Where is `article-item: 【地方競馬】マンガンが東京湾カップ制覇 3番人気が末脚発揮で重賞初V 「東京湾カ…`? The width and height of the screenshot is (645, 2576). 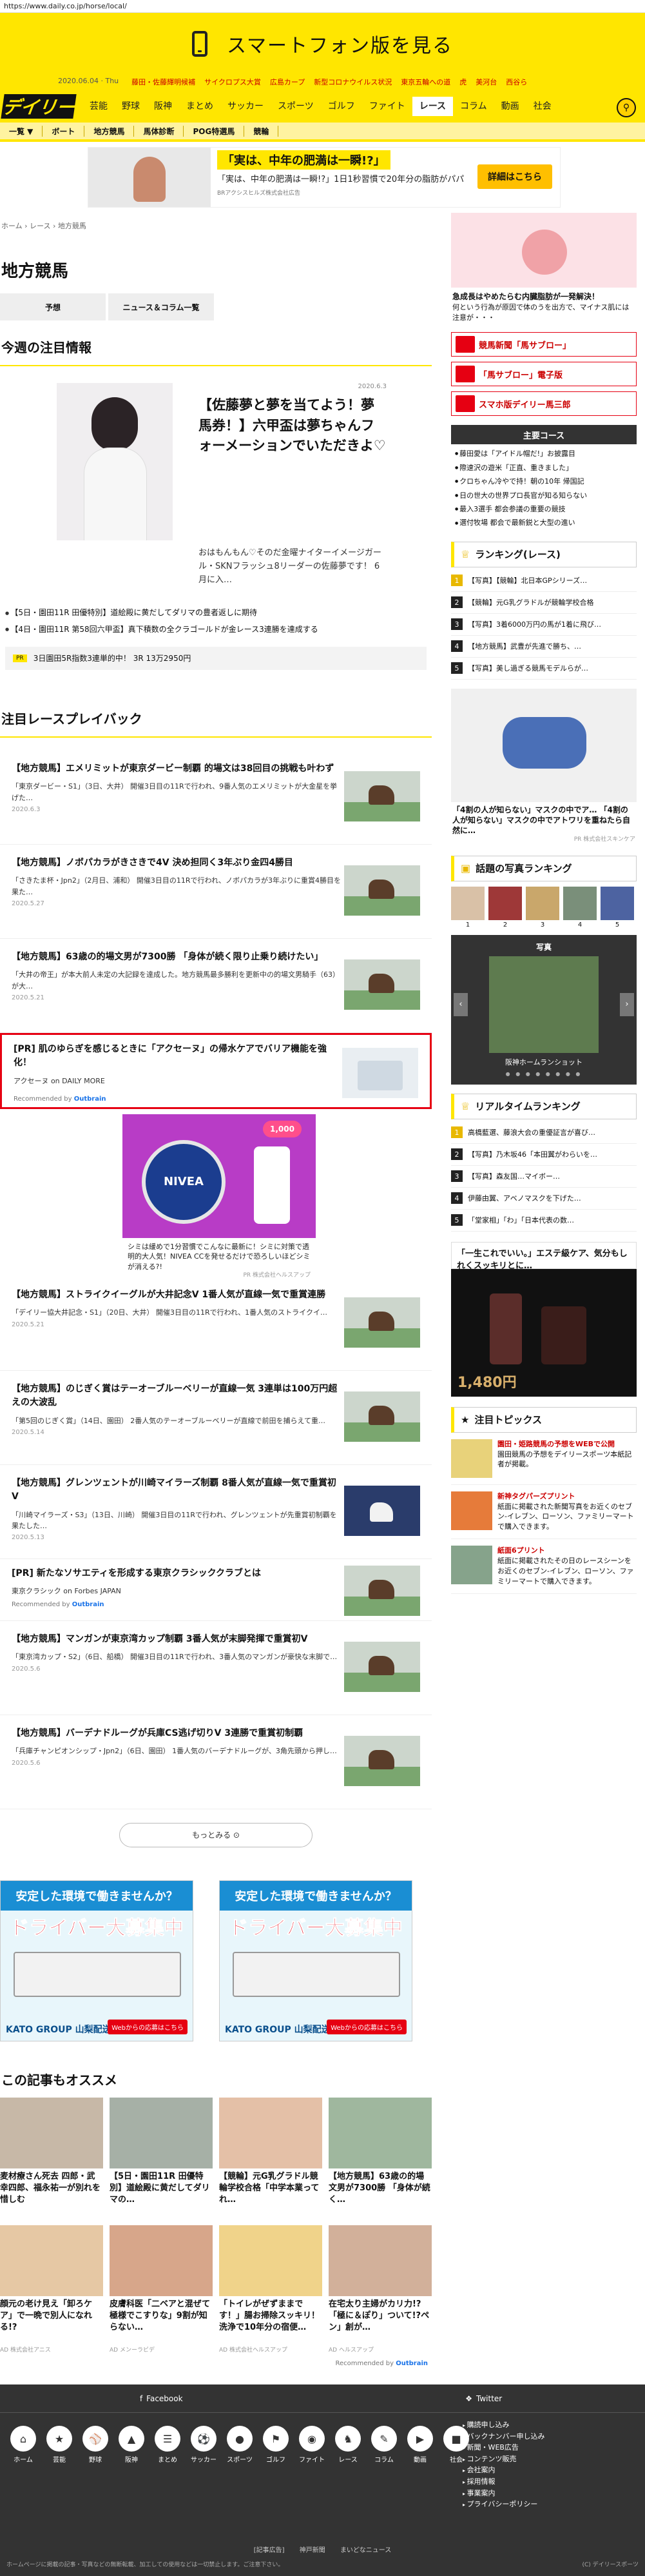
article-item: 【地方競馬】マンガンが東京湾カップ制覇 3番人気が末脚発揮で重賞初V 「東京湾カ… is located at coordinates (216, 1668).